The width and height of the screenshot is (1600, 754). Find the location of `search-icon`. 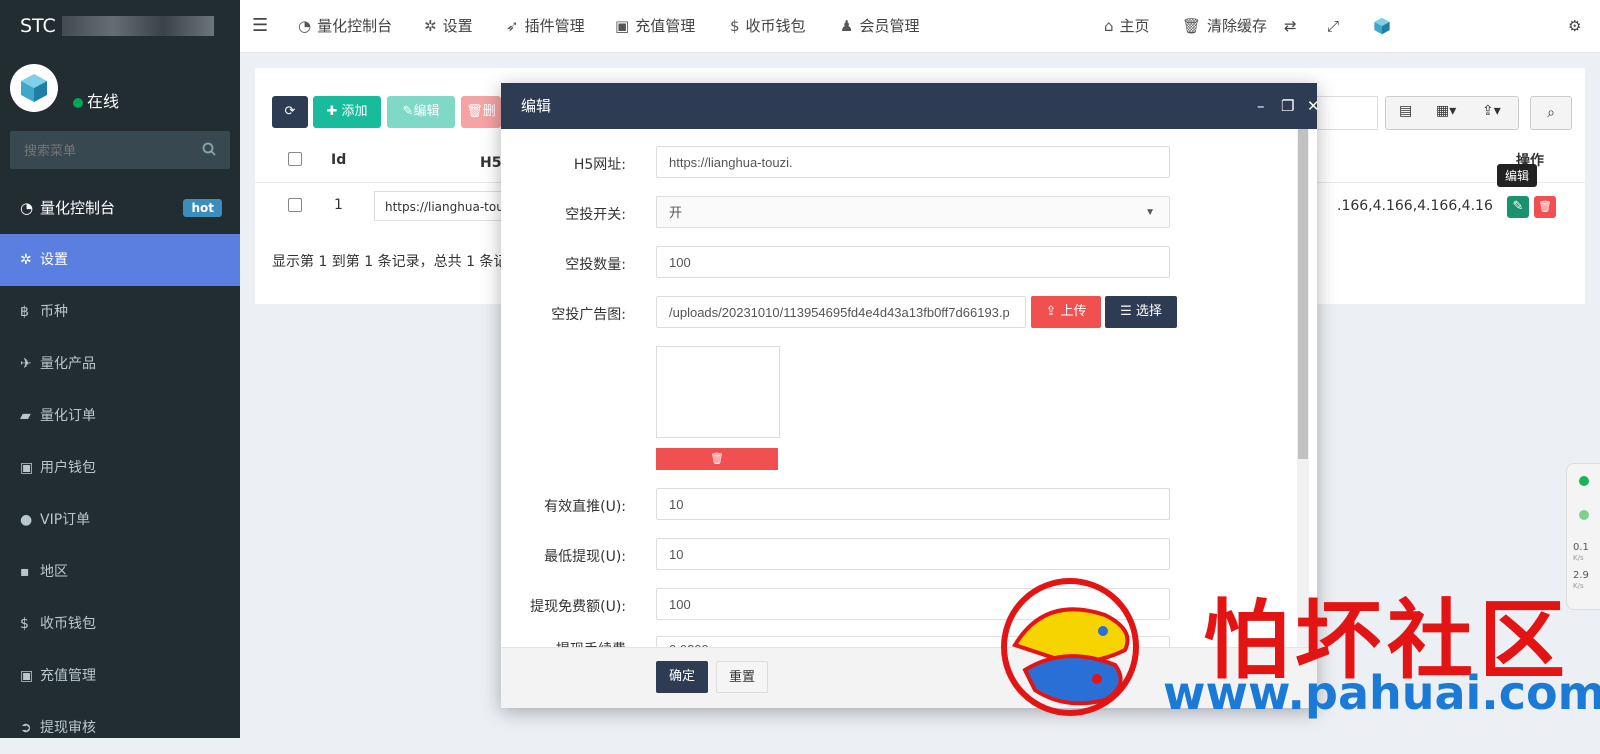

search-icon is located at coordinates (209, 151).